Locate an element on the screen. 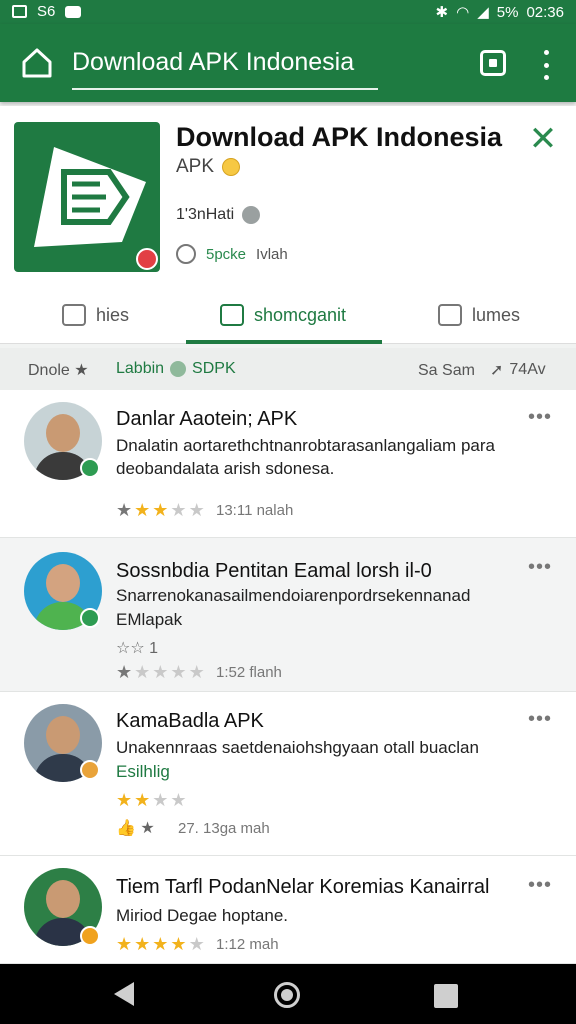 The width and height of the screenshot is (576, 1024). chat-bubble-icon is located at coordinates (450, 315).